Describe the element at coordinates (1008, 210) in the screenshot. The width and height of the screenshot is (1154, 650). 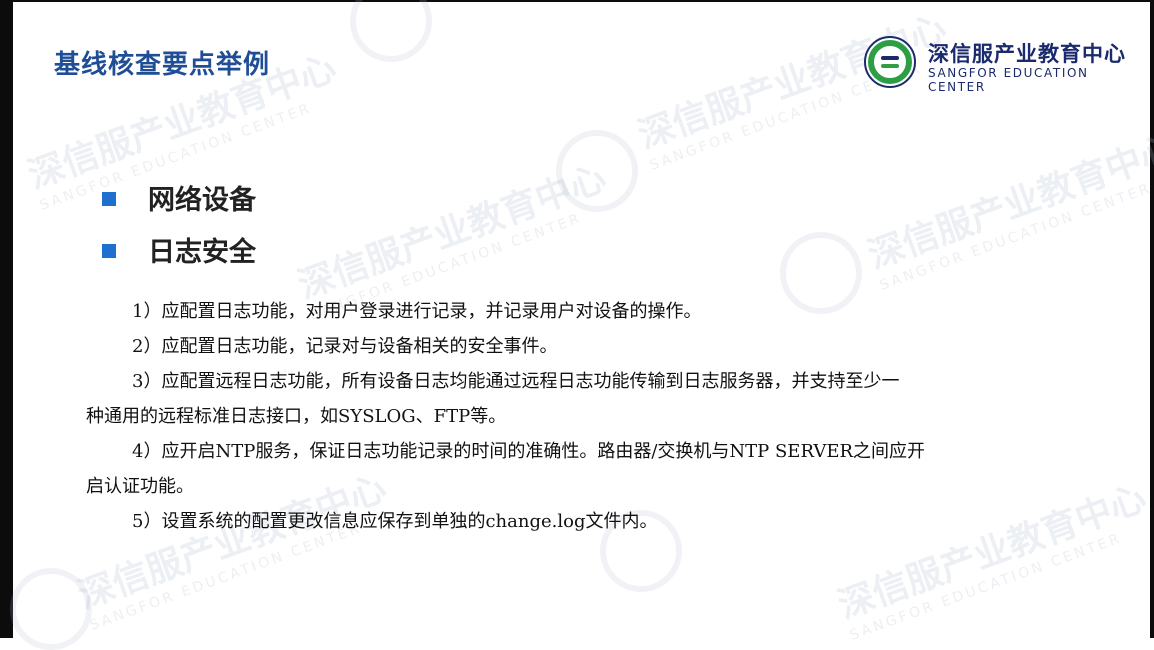
I see `watermark-text: 深信服产业教育中心 SANGFOR EDUCATION CENTER` at that location.